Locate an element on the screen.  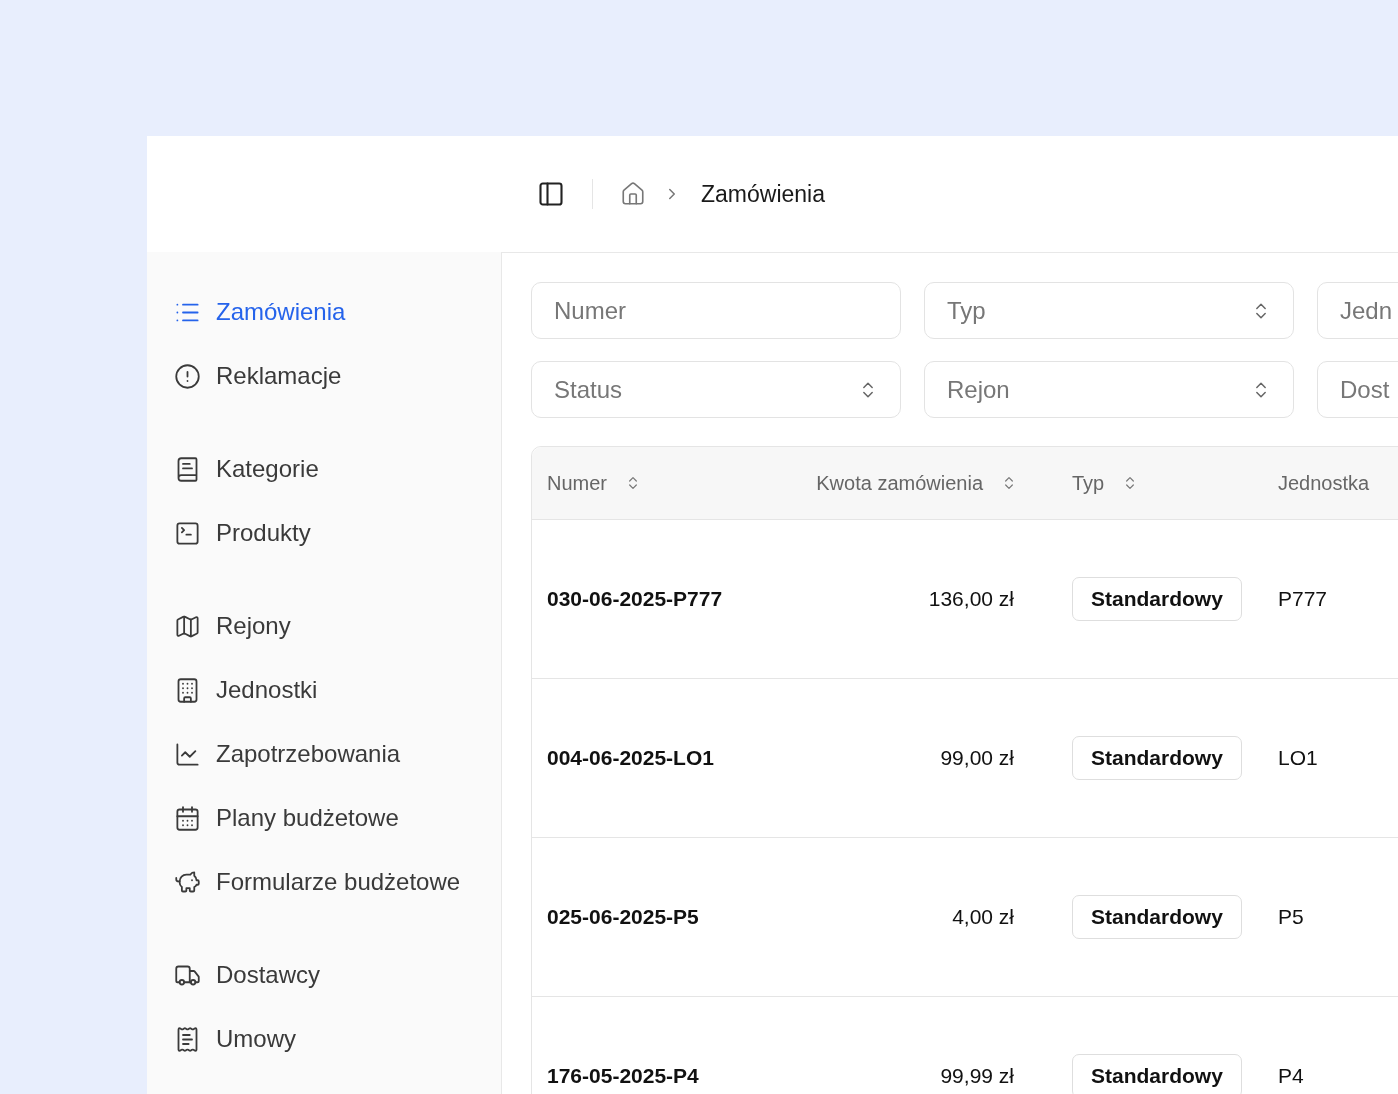
sidebar-item: Rejony is located at coordinates (337, 626).